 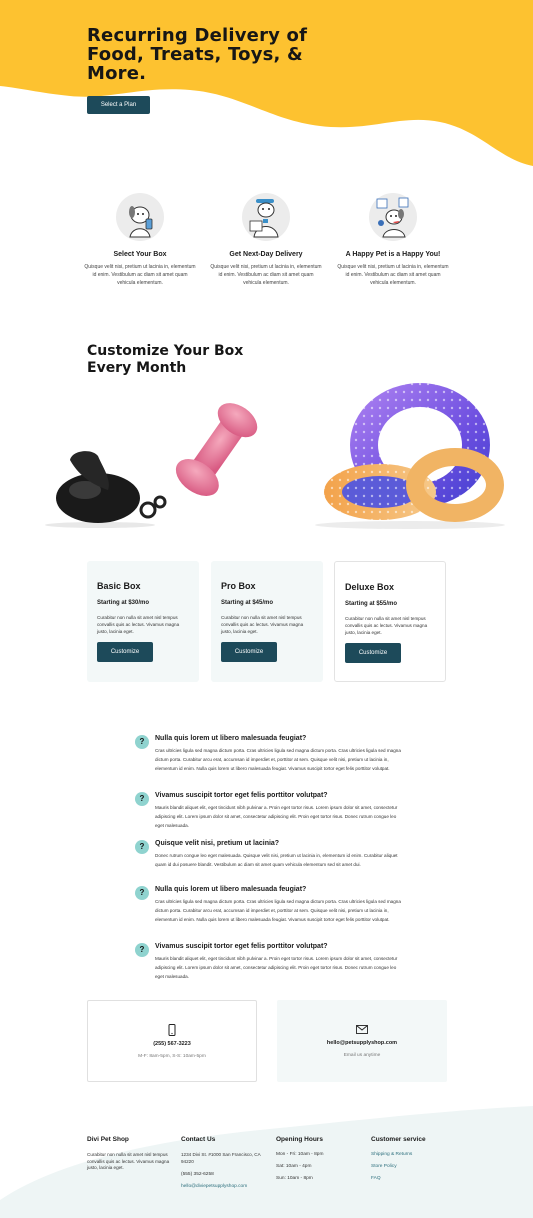 I want to click on happy-dog-toys-illustration, so click(x=393, y=217).